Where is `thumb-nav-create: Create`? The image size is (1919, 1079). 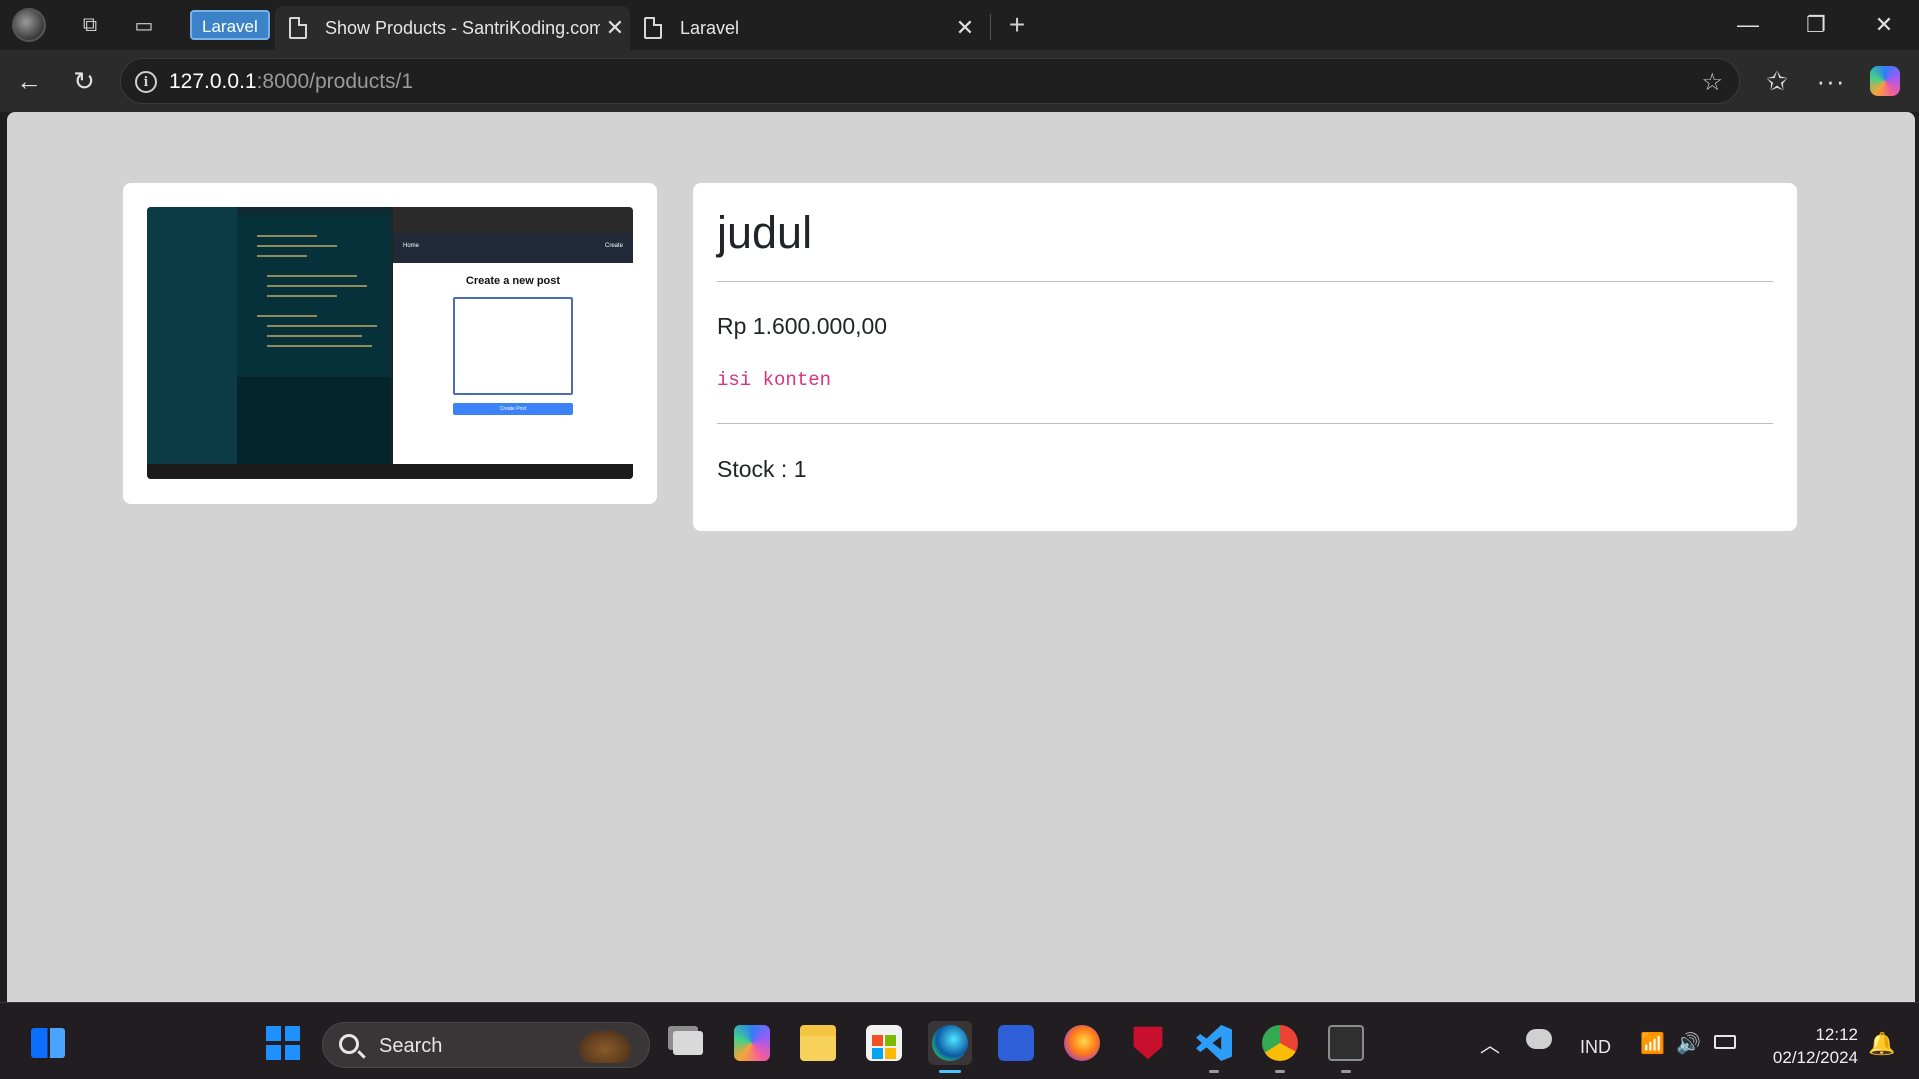
thumb-nav-create: Create is located at coordinates (613, 246).